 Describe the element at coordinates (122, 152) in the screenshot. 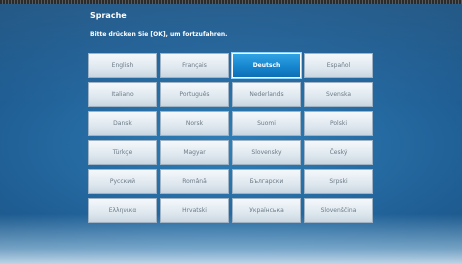

I see `language-button: Türkçe` at that location.